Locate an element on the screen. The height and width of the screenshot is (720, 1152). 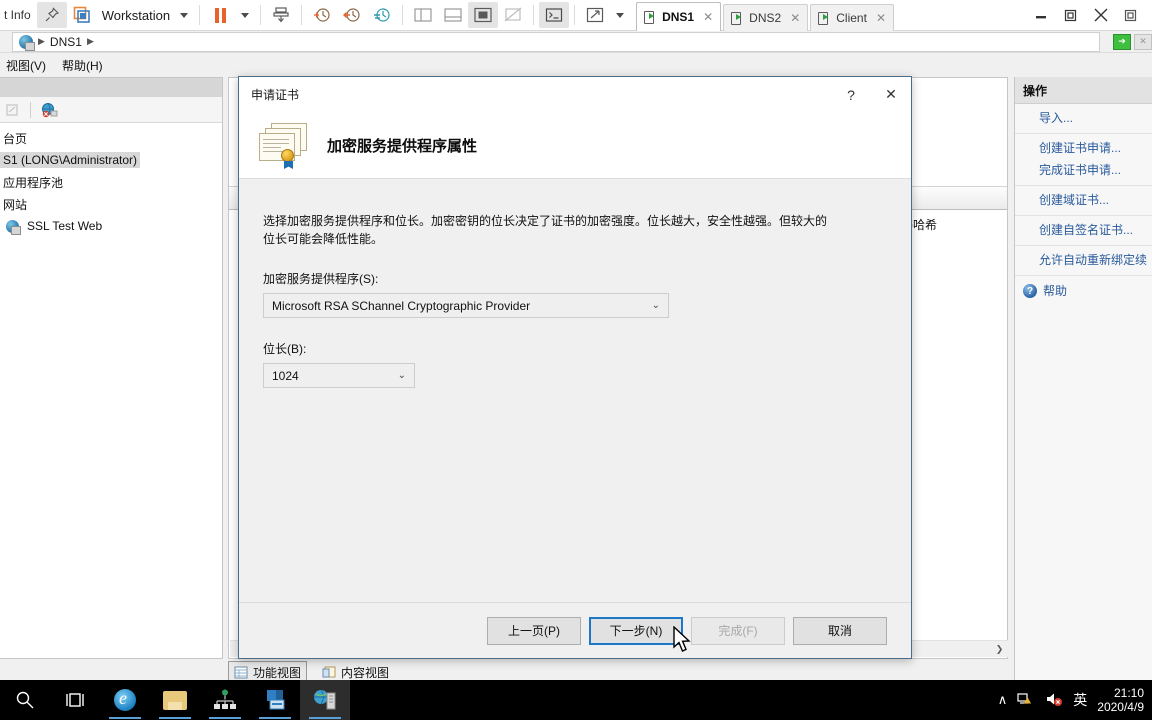
dialog-title-bar: 申请证书 ? ✕ is located at coordinates (575, 94).